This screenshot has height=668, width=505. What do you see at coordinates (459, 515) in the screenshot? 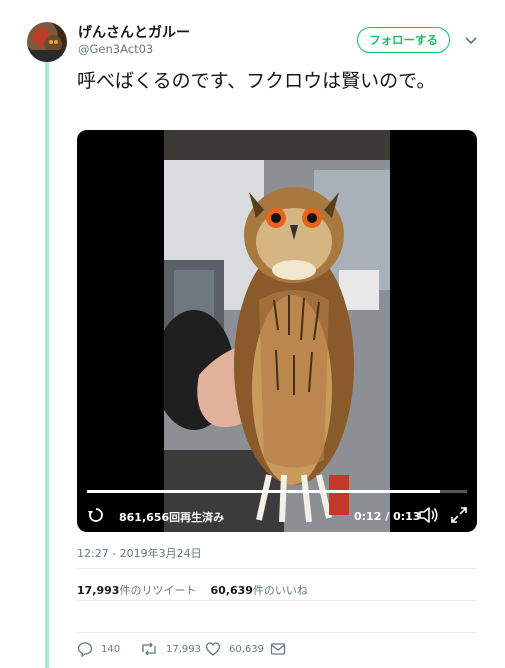
I see `fullscreen-icon` at bounding box center [459, 515].